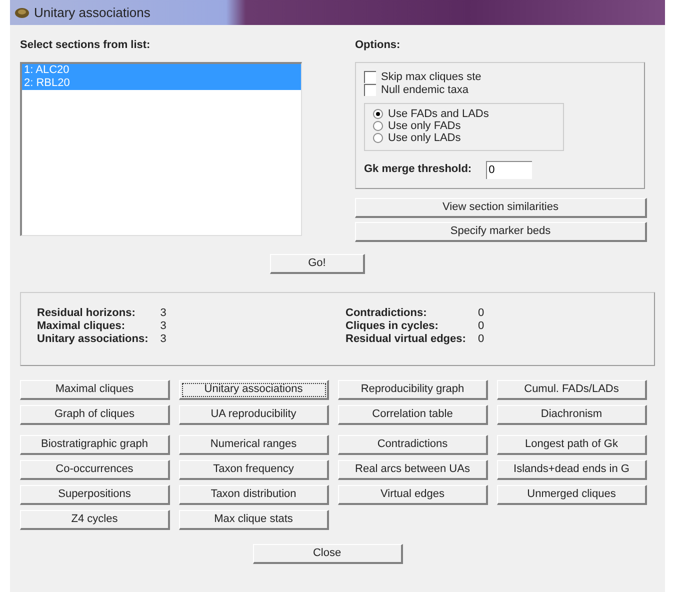  I want to click on radio-label: Use only FADs, so click(424, 126).